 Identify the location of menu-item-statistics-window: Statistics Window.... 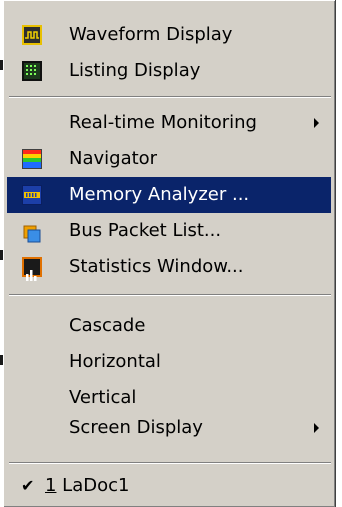
(169, 267).